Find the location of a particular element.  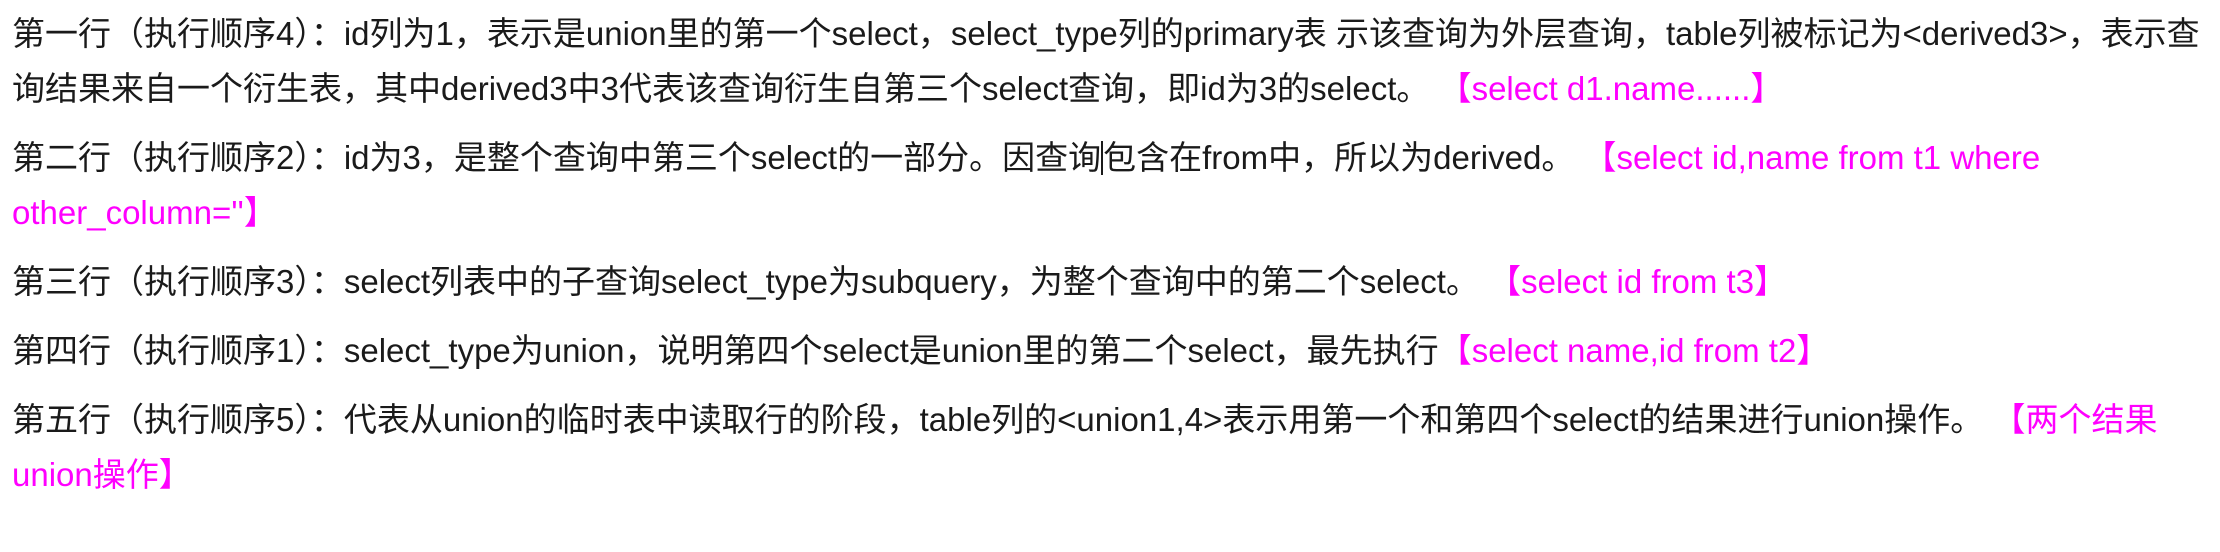

row-4-sql-highlight: 【select name,id from t2】 is located at coordinates (1634, 350).